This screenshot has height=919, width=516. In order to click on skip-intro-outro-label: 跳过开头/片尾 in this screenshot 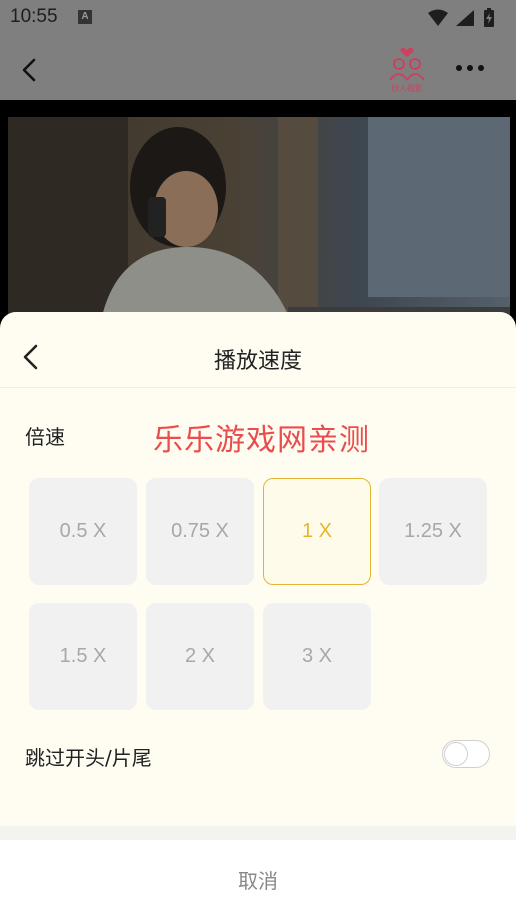, I will do `click(88, 758)`.